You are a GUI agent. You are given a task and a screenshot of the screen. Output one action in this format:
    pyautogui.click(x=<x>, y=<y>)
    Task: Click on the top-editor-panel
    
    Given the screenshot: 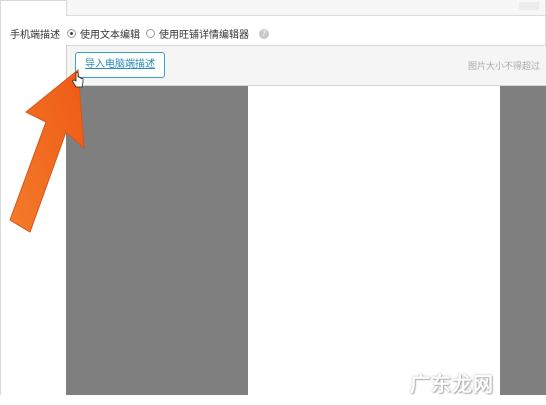 What is the action you would take?
    pyautogui.click(x=306, y=8)
    